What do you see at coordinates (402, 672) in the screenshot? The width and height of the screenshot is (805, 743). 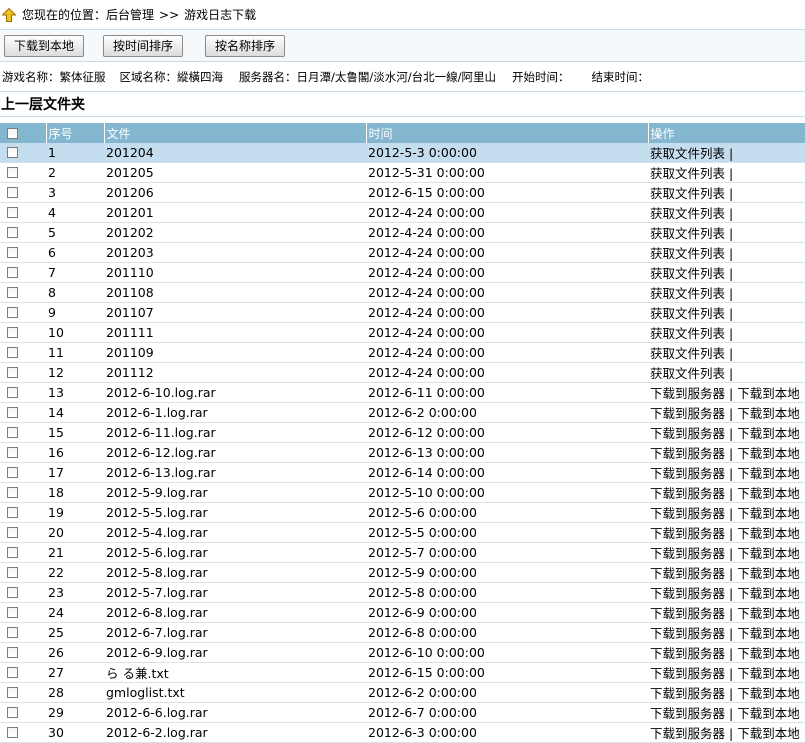 I see `table-row: 27 ら る兼.txt 2012-6-15 0:00:00 下载到服务器 | 下载到本地` at bounding box center [402, 672].